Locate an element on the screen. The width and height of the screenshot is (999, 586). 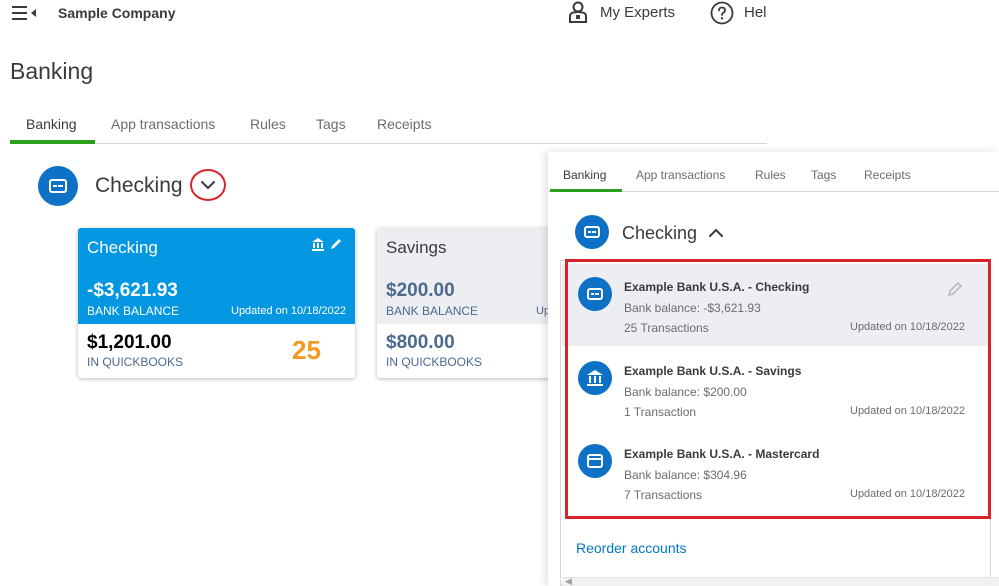
account-item-transactions: 1 Transaction is located at coordinates (660, 412).